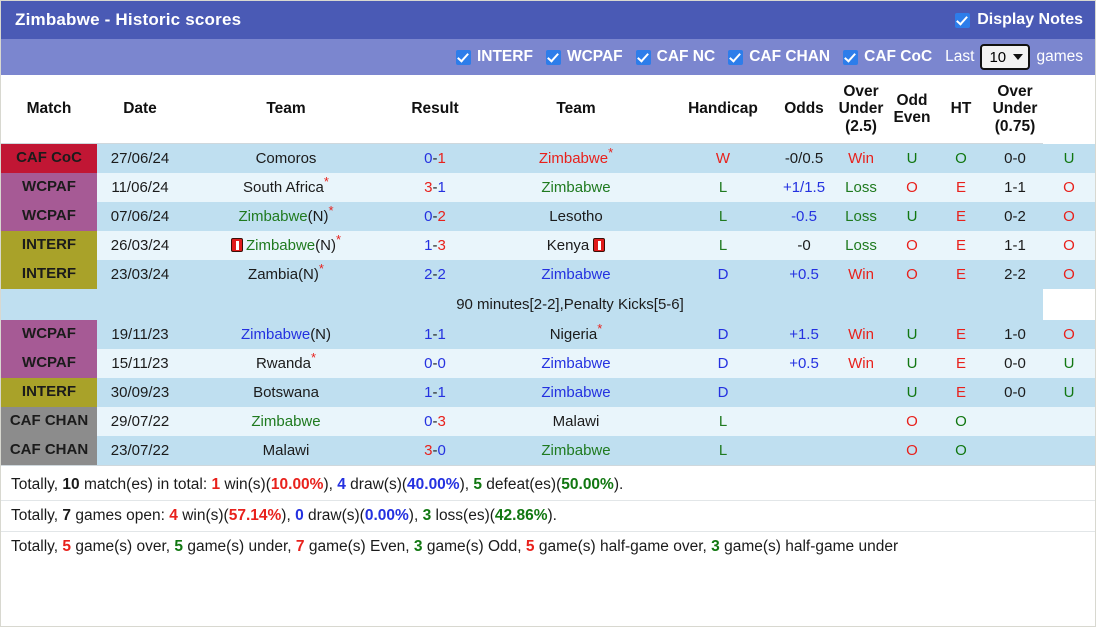 The width and height of the screenshot is (1096, 627). I want to click on home-team-cell: Malawi, so click(286, 451).